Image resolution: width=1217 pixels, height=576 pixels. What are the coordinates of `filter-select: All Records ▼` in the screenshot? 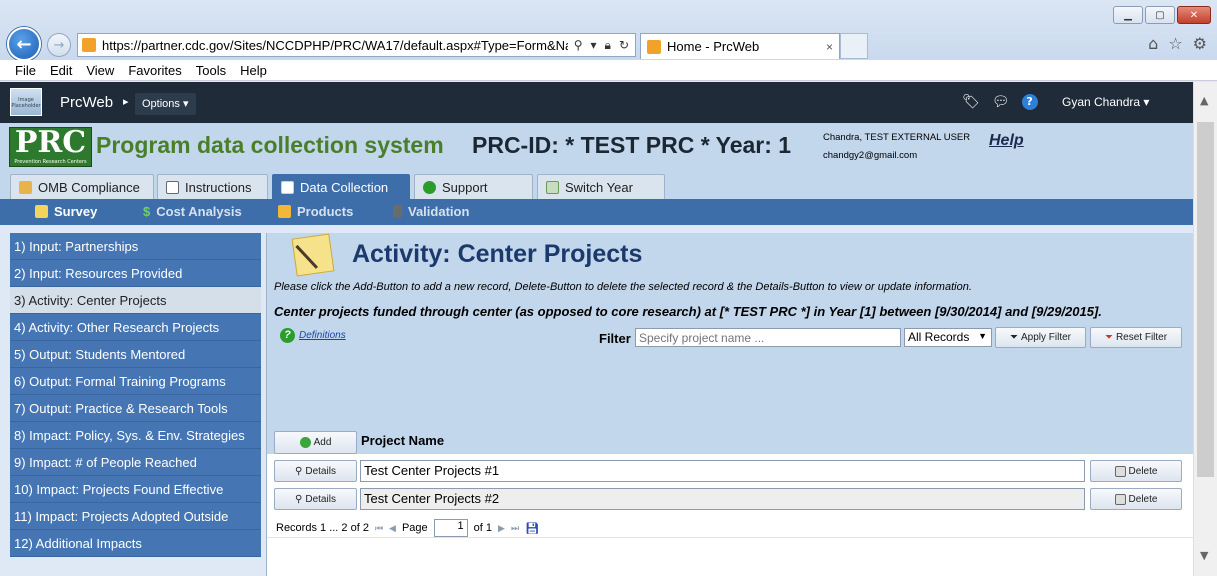 It's located at (948, 337).